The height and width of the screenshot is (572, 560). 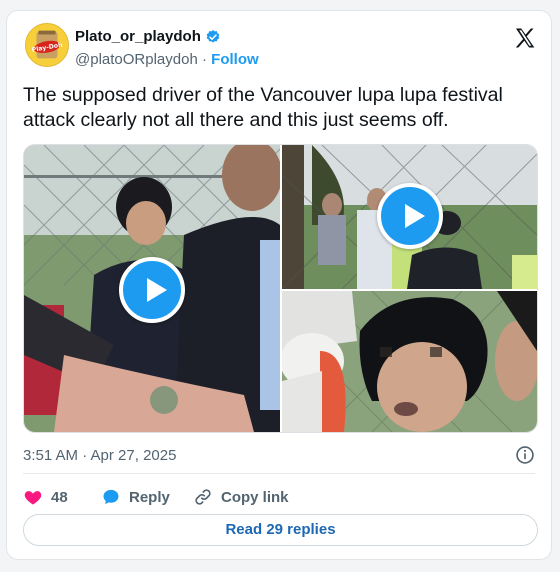 I want to click on like-count: 48, so click(x=59, y=497).